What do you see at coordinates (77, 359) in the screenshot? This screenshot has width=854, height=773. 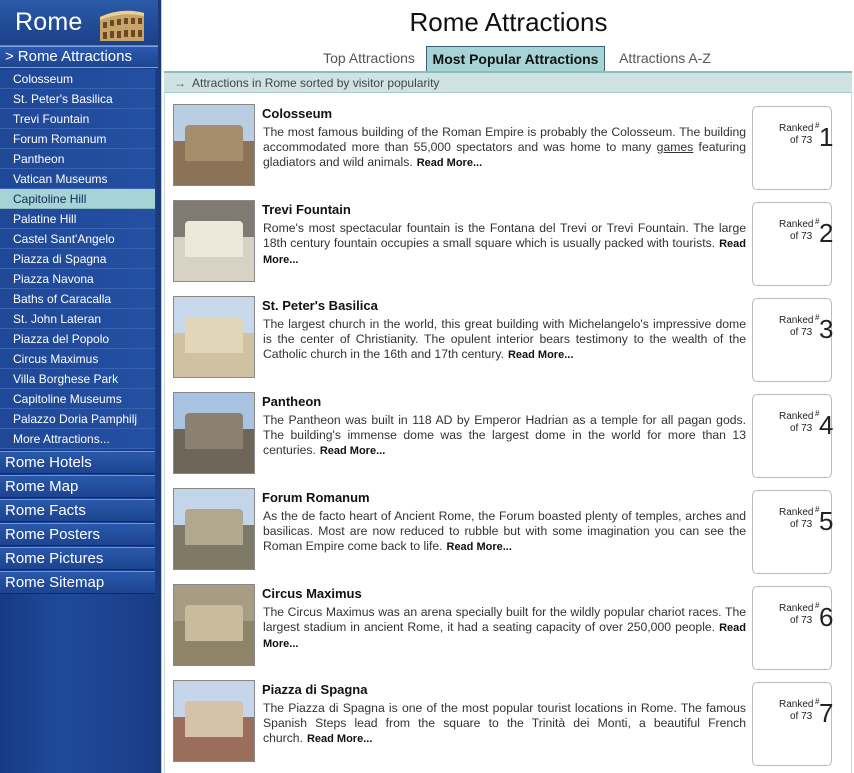 I see `sidebar-item-circus-maximus: Circus Maximus` at bounding box center [77, 359].